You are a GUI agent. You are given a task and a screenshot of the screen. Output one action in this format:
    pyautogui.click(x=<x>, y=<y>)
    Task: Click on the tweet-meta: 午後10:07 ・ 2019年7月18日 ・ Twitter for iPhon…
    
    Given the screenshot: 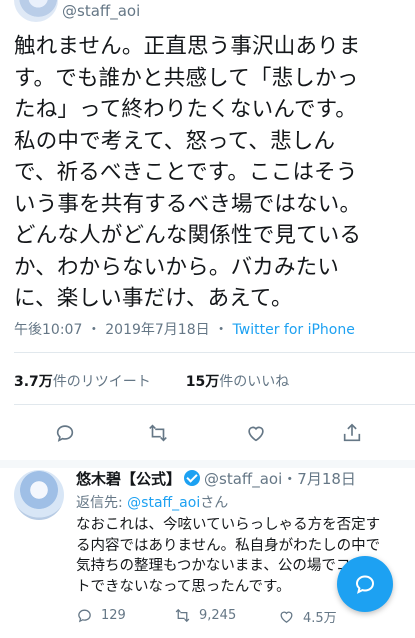 What is the action you would take?
    pyautogui.click(x=184, y=329)
    